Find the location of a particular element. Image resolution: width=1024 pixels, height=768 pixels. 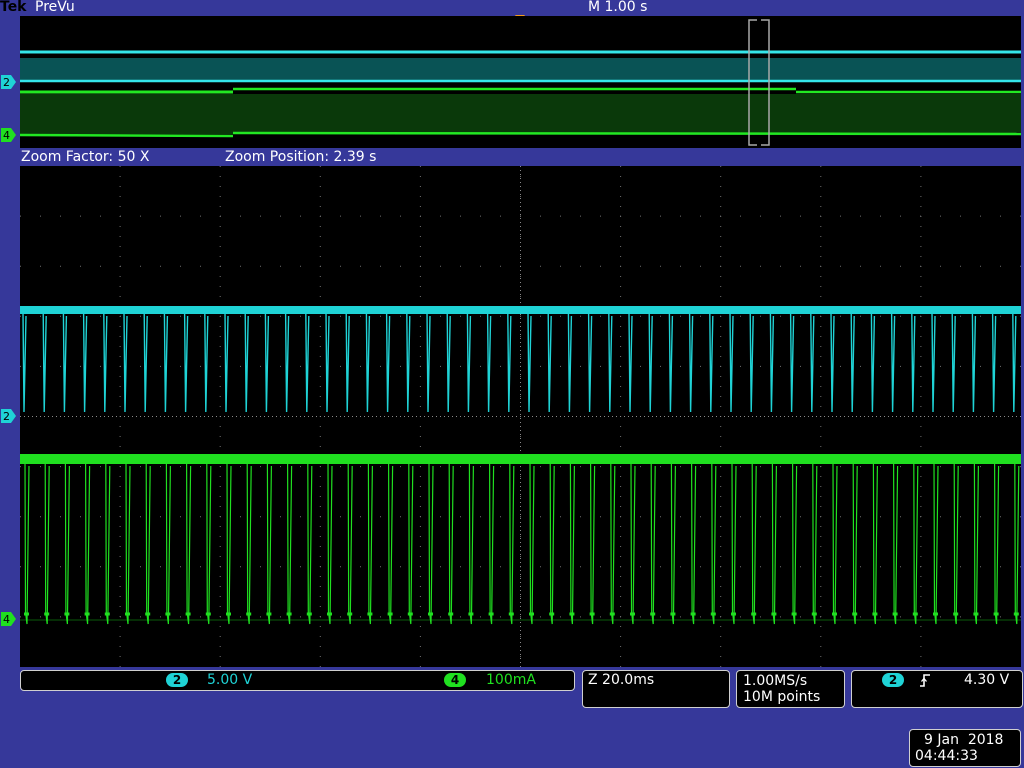

record-length-value: 10M points is located at coordinates (782, 697).